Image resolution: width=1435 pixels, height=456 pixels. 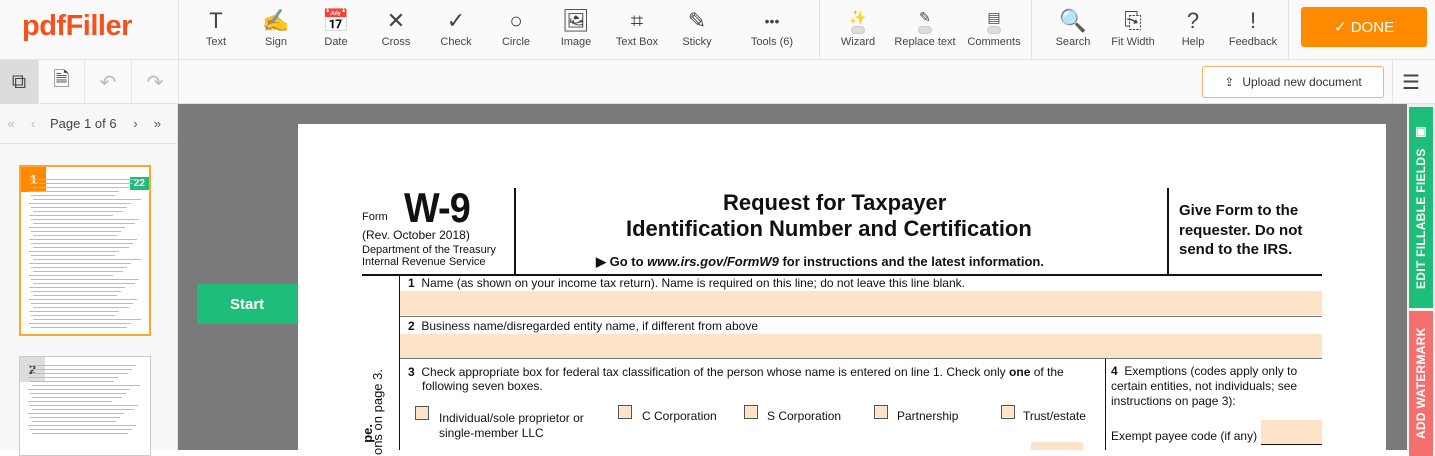 I want to click on tool-sign: ✍ Sign, so click(x=276, y=28).